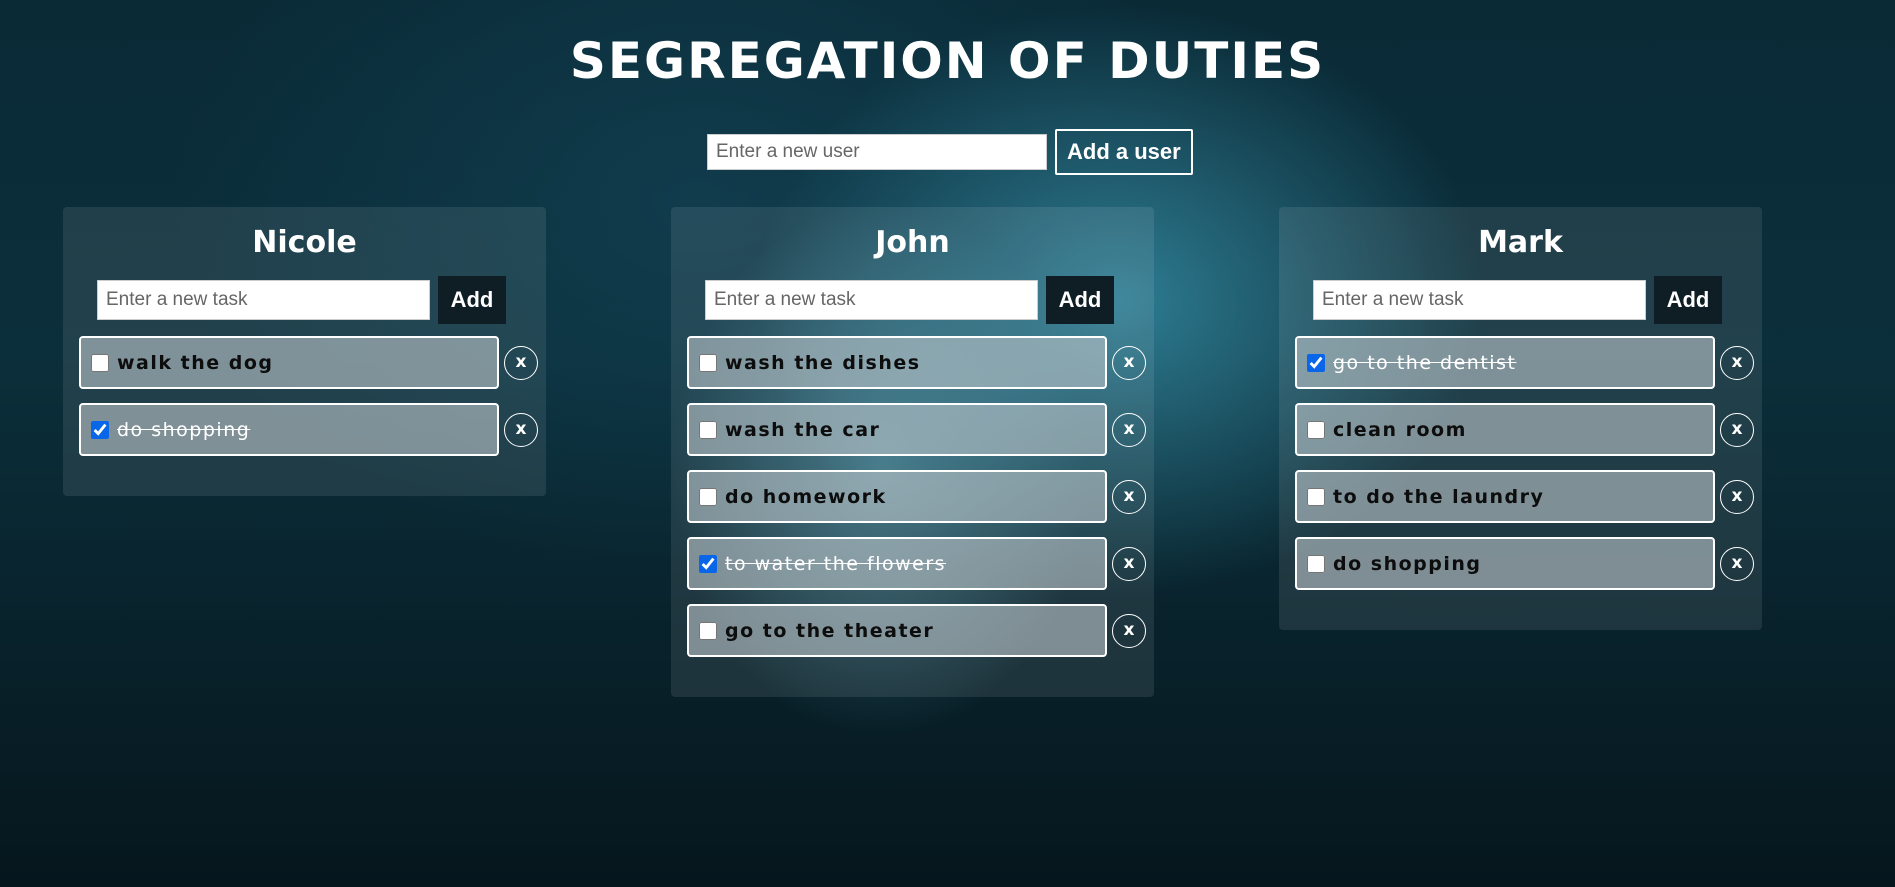 The width and height of the screenshot is (1895, 887). I want to click on task-text: wash the dishes, so click(823, 362).